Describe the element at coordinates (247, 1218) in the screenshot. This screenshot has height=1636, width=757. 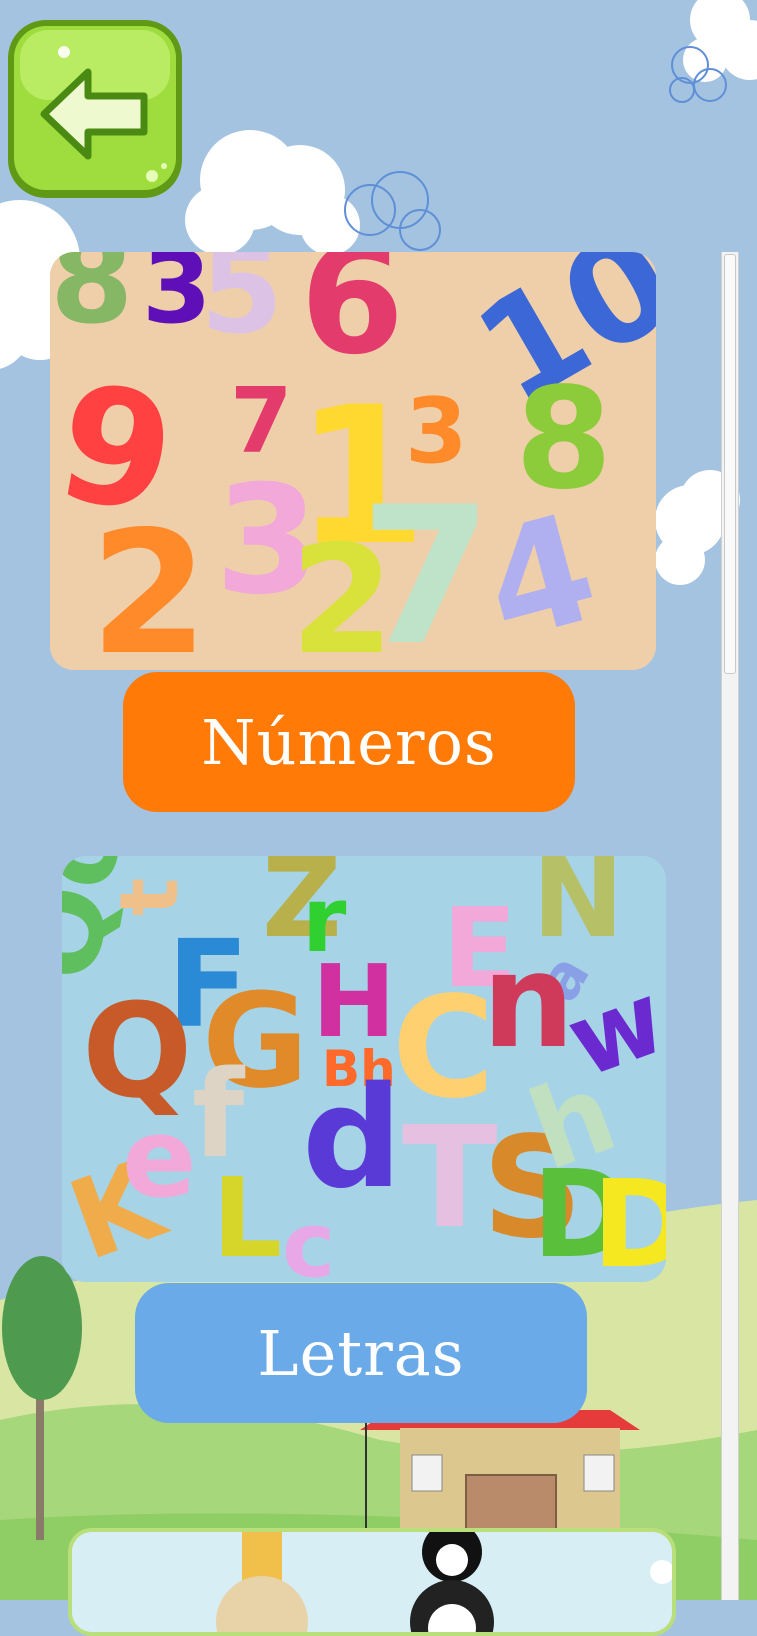
I see `svg-text: L` at that location.